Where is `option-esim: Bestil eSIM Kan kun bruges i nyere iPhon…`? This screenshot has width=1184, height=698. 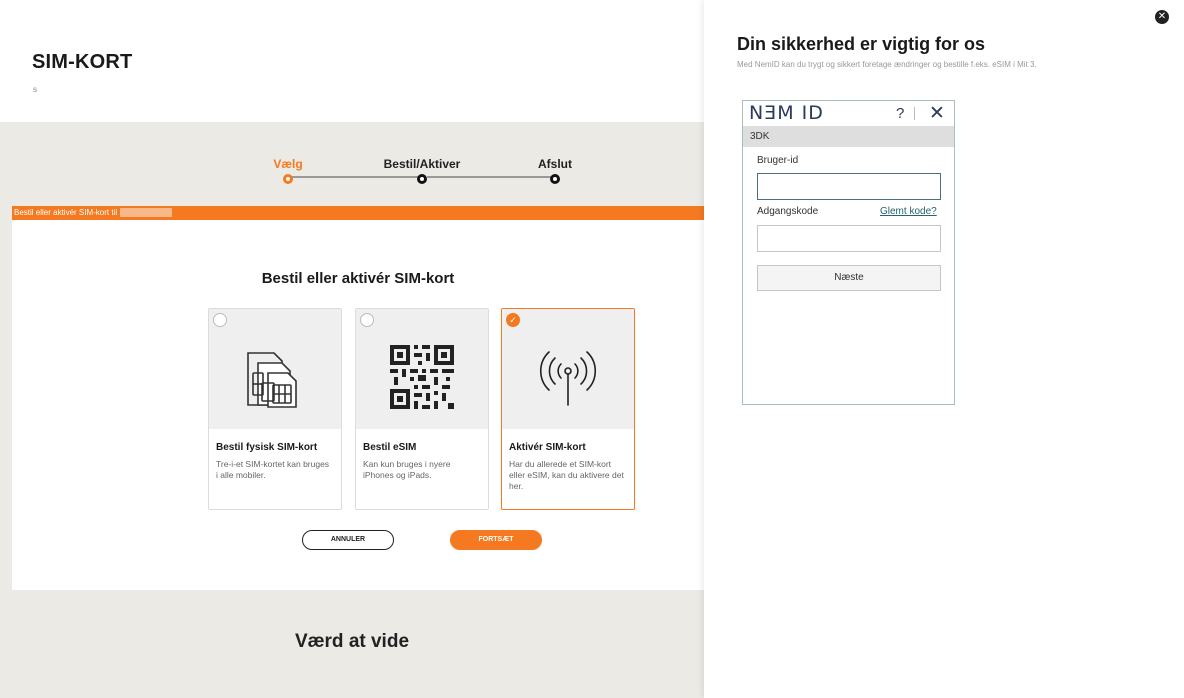 option-esim: Bestil eSIM Kan kun bruges i nyere iPhon… is located at coordinates (422, 409).